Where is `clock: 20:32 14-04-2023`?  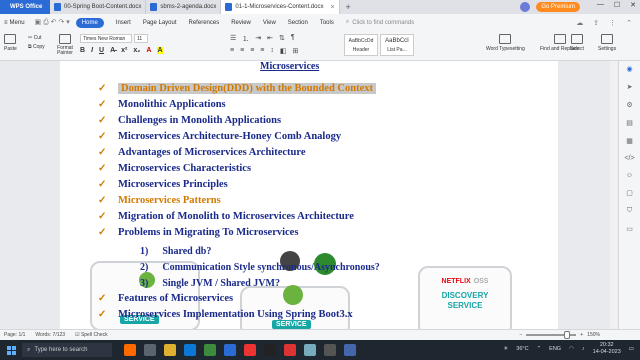 clock: 20:32 14-04-2023 is located at coordinates (607, 349).